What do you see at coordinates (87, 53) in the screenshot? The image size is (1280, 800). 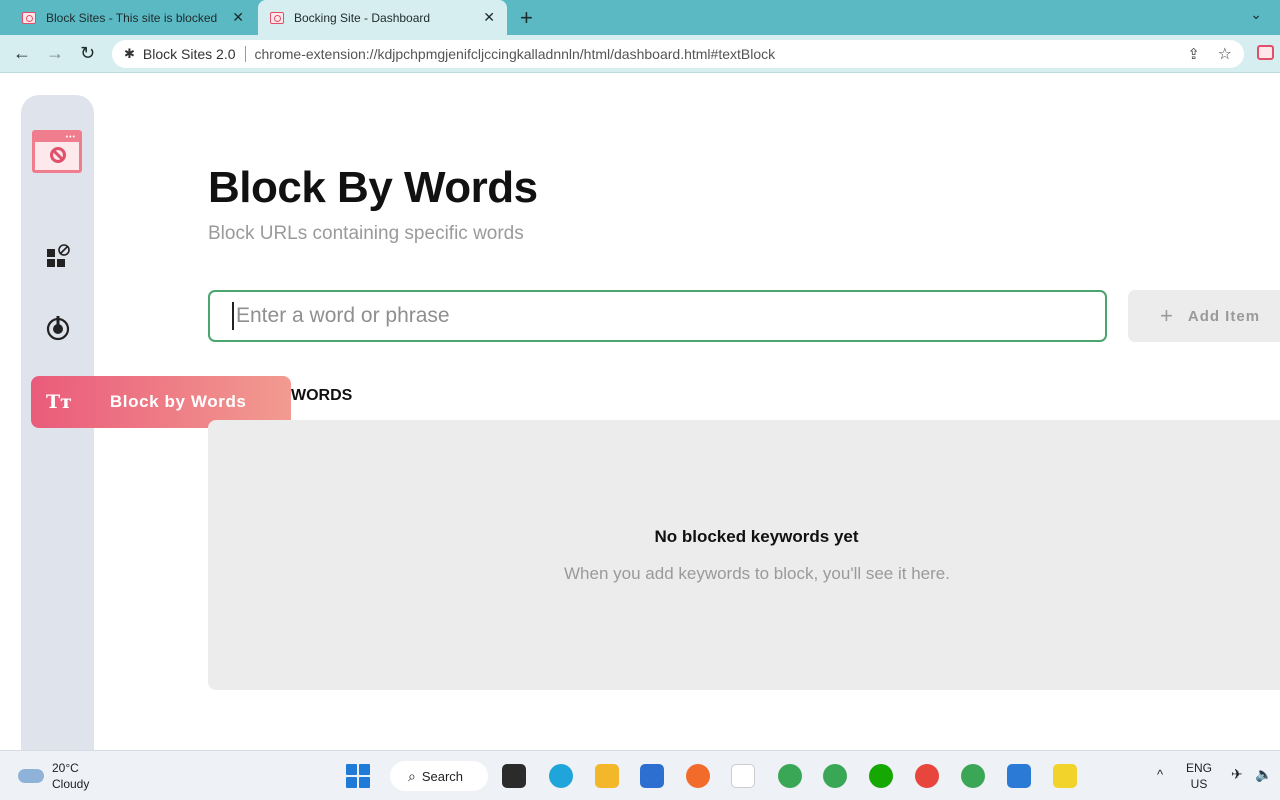 I see `reload-icon: ↻` at bounding box center [87, 53].